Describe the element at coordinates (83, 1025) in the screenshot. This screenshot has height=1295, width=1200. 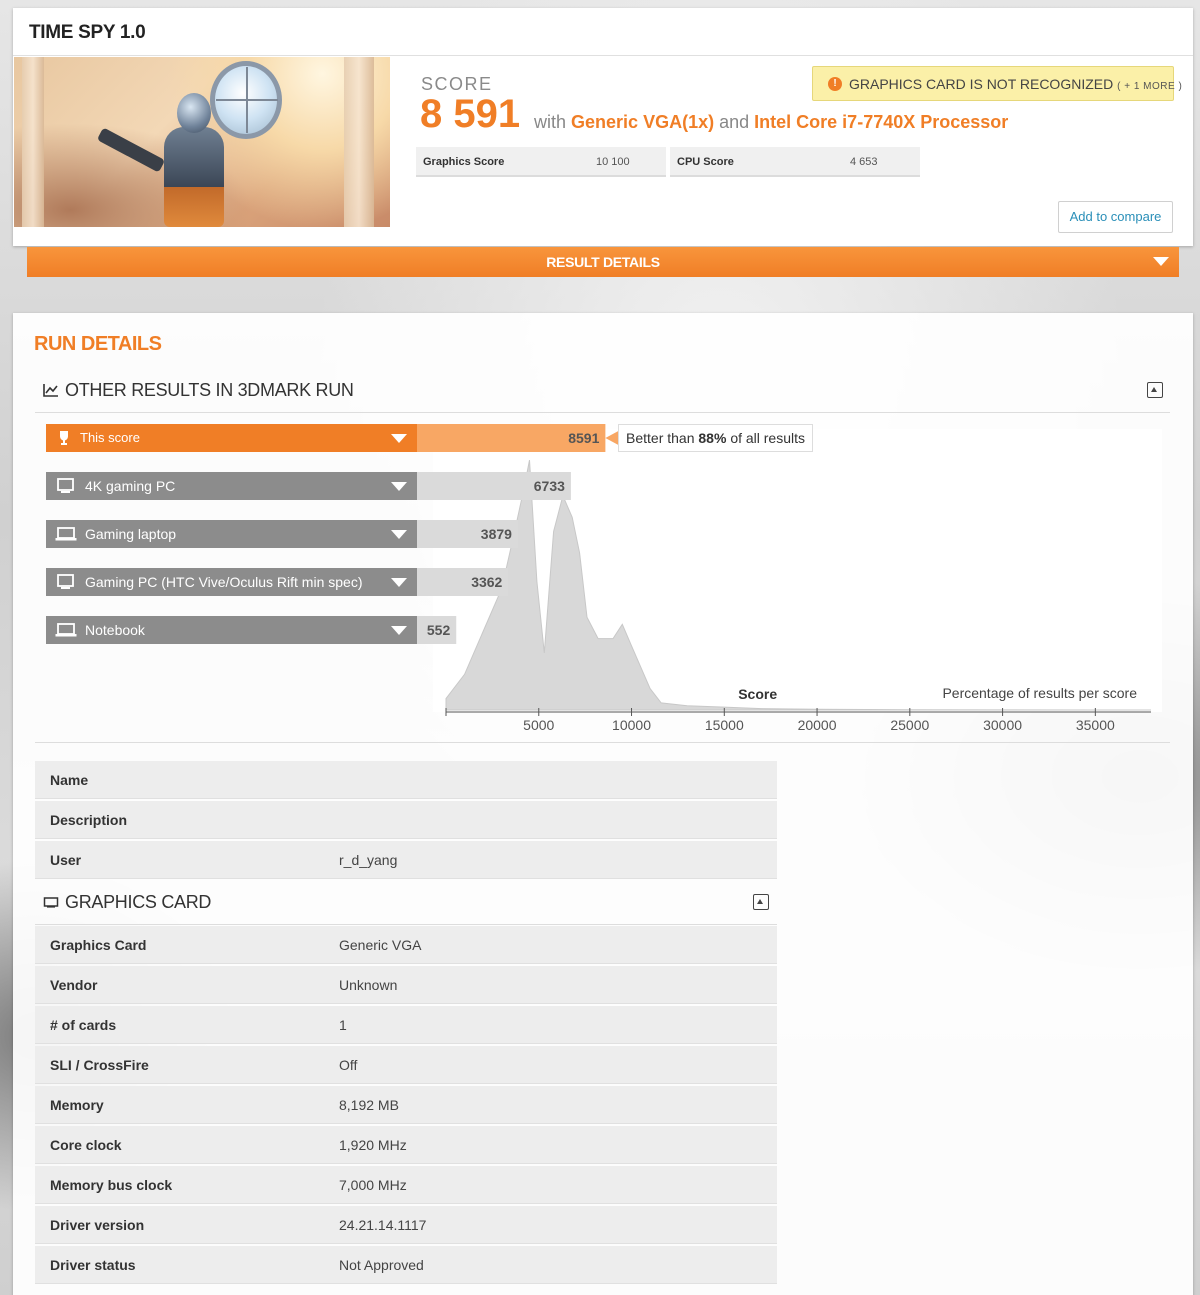
I see `info-key: # of cards` at that location.